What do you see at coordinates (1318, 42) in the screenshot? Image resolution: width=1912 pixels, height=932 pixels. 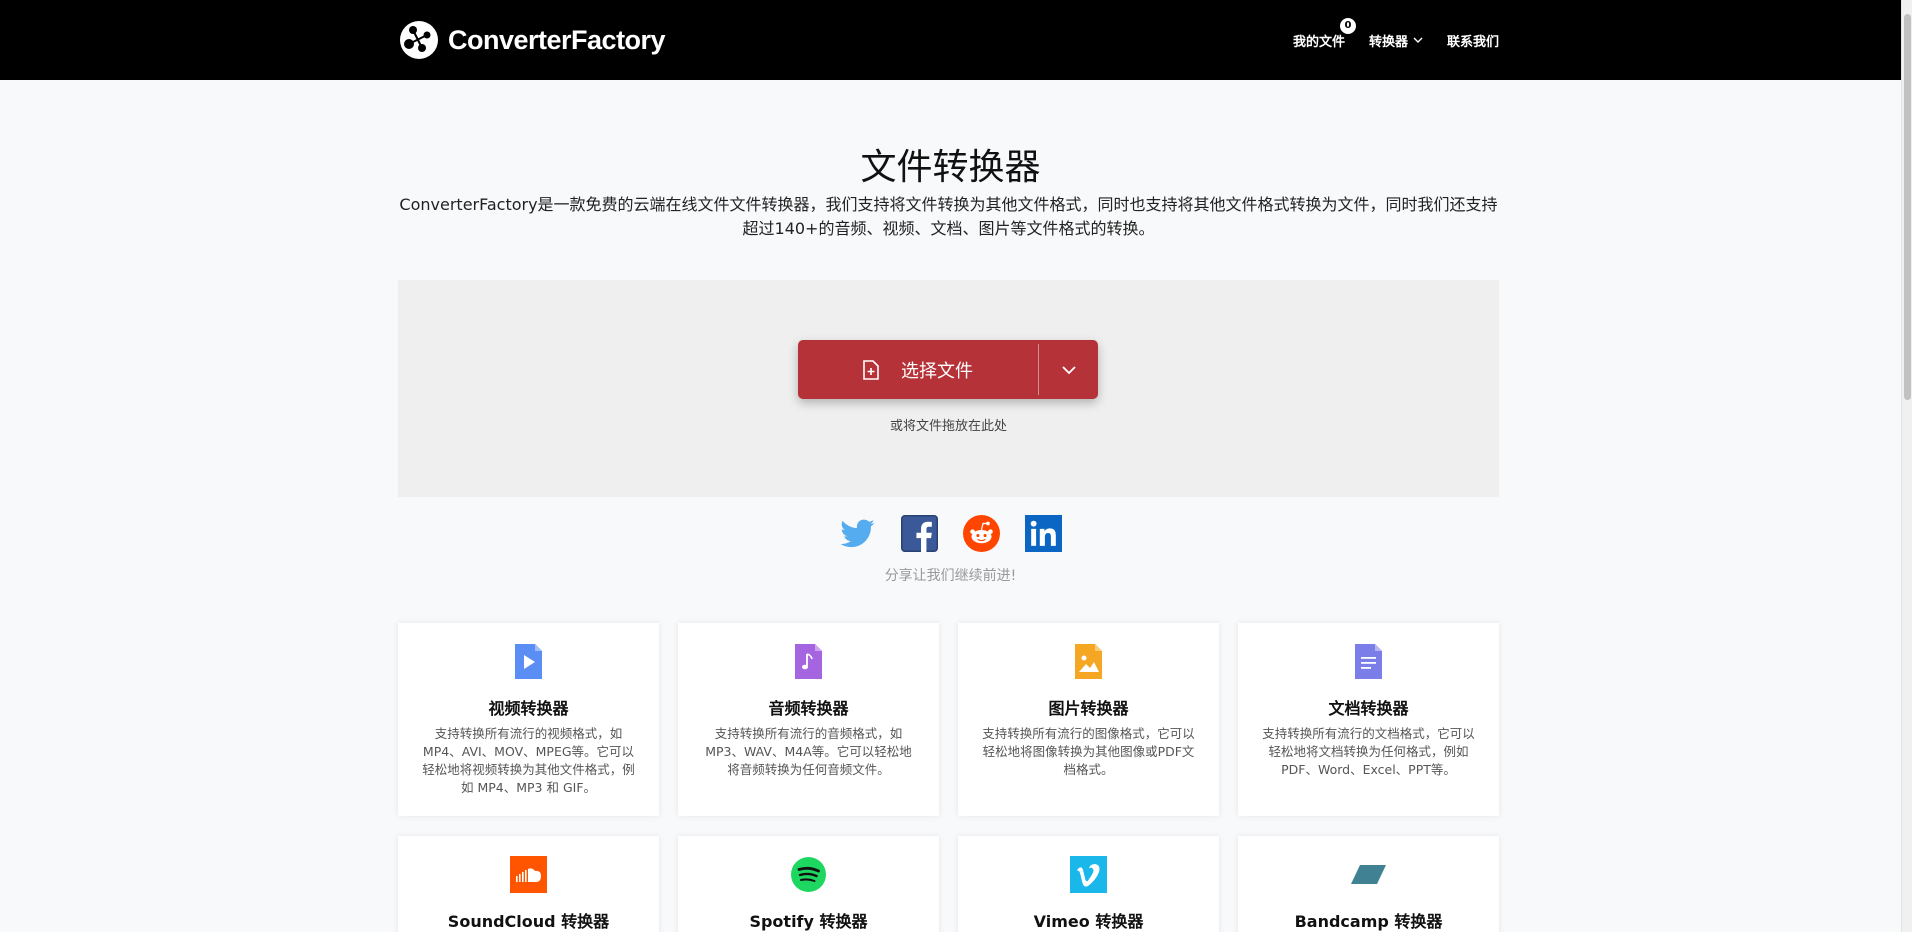 I see `nav-my-files-label: 我的文件` at bounding box center [1318, 42].